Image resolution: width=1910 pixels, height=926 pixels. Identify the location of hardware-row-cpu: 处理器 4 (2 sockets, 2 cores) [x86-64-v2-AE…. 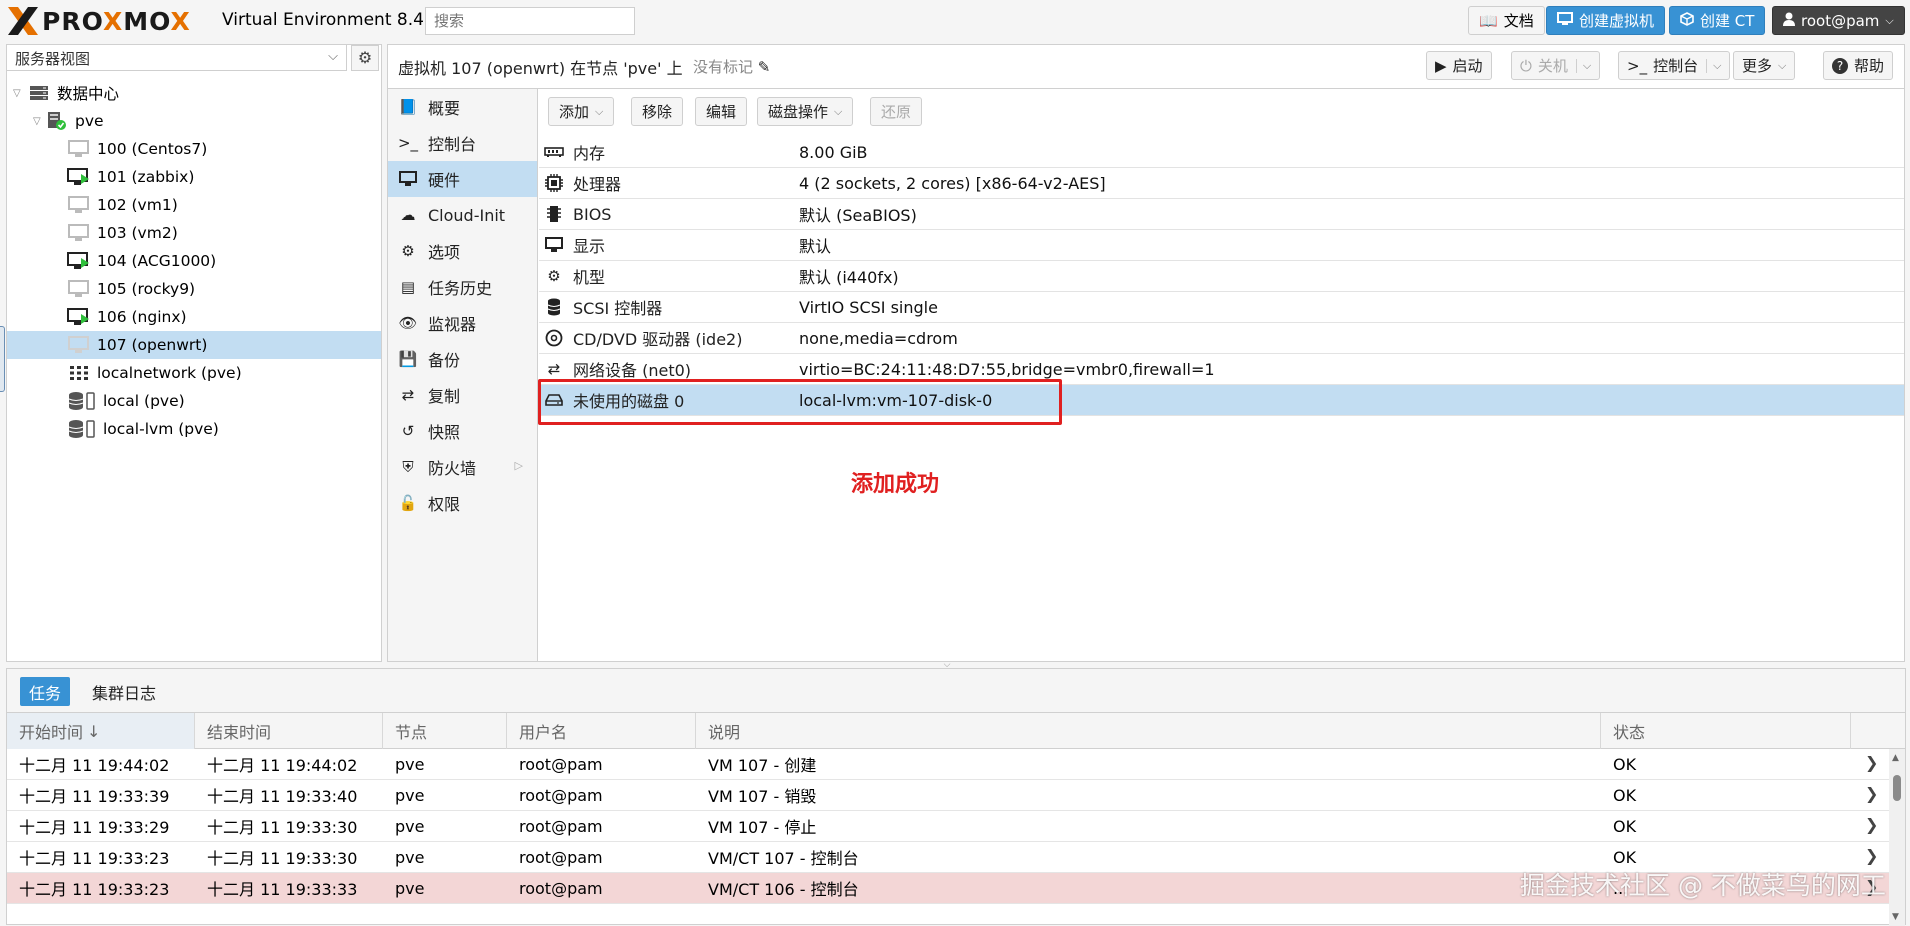
(1221, 183).